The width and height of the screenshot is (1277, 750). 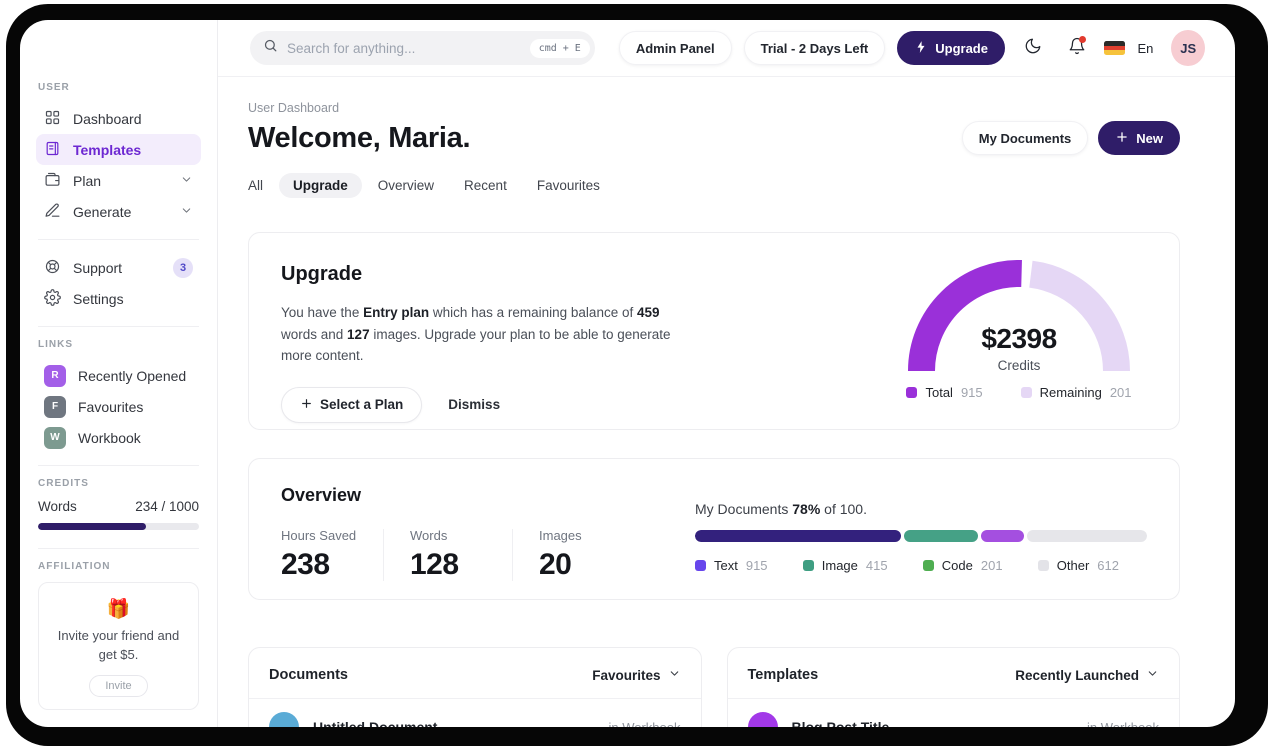 What do you see at coordinates (1139, 138) in the screenshot?
I see `new-button: New` at bounding box center [1139, 138].